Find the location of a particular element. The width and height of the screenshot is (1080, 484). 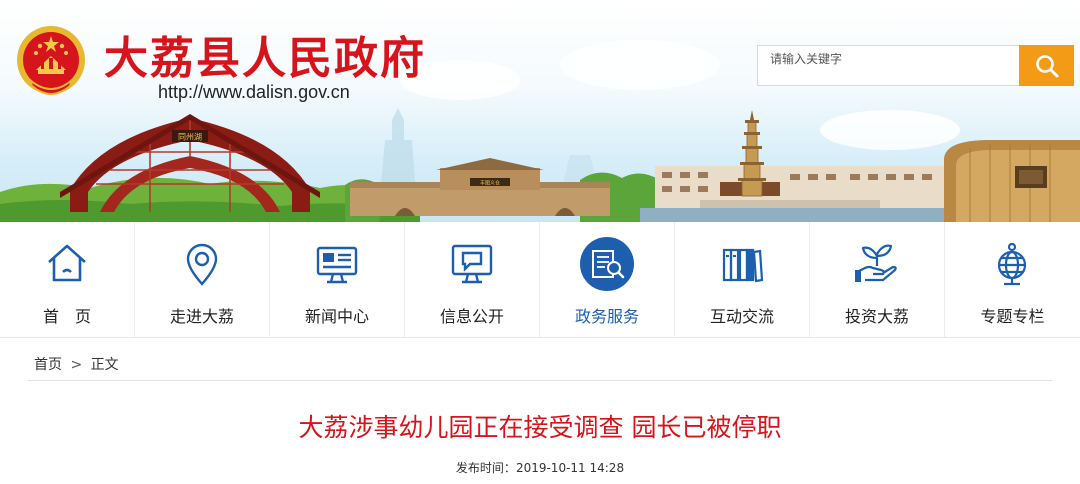

message-screen-icon is located at coordinates (472, 264).